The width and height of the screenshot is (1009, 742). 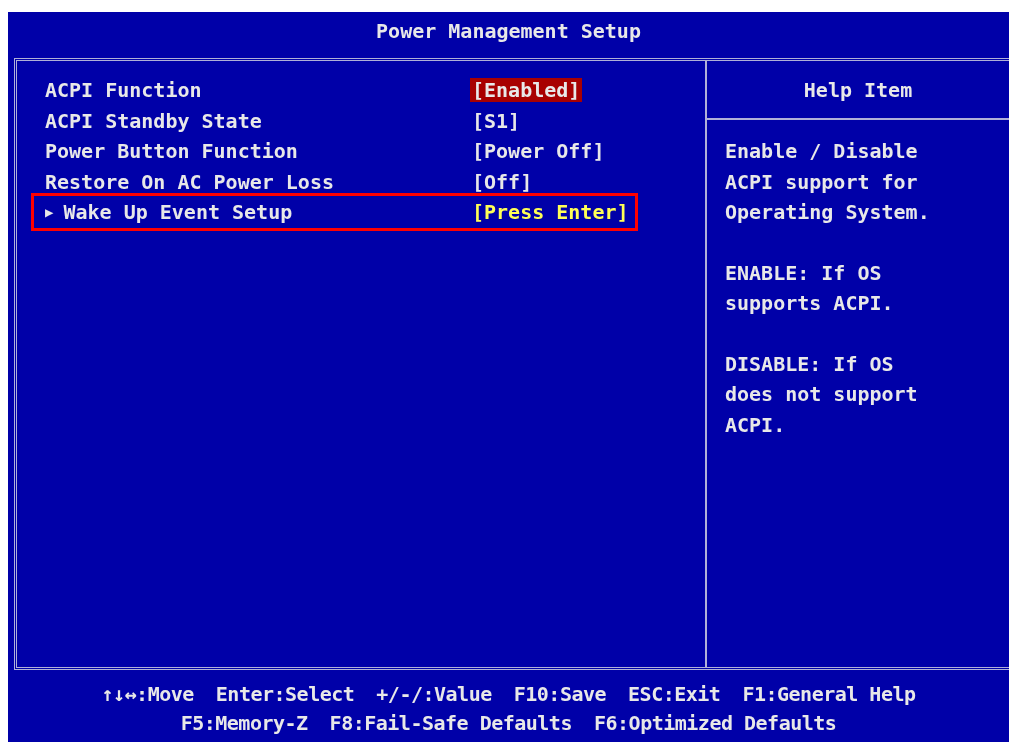 What do you see at coordinates (828, 182) in the screenshot?
I see `help-text: Enable / Disable ACPI support for Operating System.` at bounding box center [828, 182].